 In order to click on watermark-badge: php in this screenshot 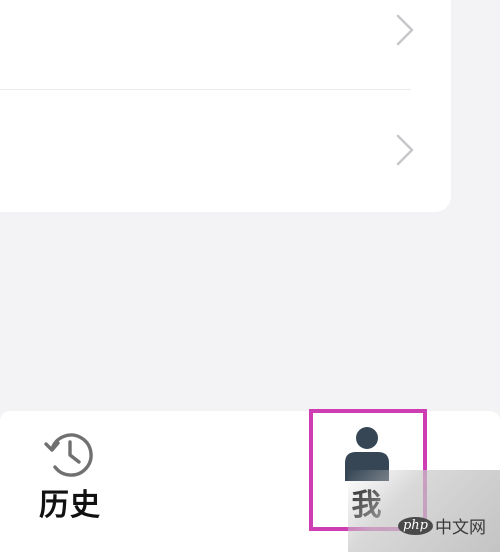, I will do `click(415, 525)`.